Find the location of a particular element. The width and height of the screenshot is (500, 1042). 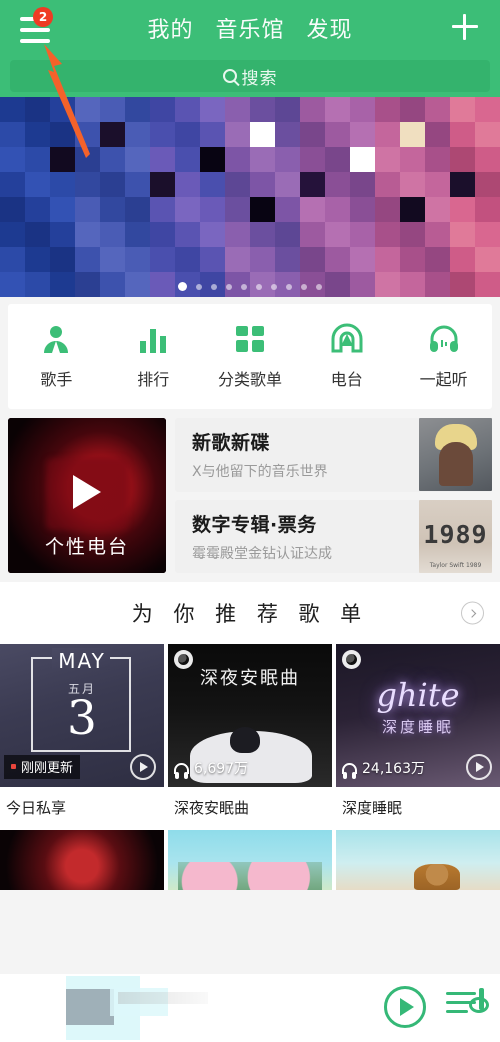

quick-entry-radio: 电台 is located at coordinates (346, 356).